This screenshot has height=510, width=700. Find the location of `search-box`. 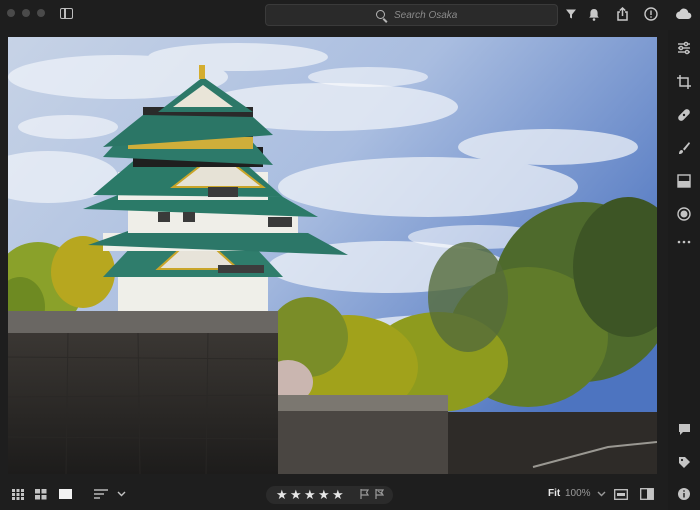

search-box is located at coordinates (411, 15).